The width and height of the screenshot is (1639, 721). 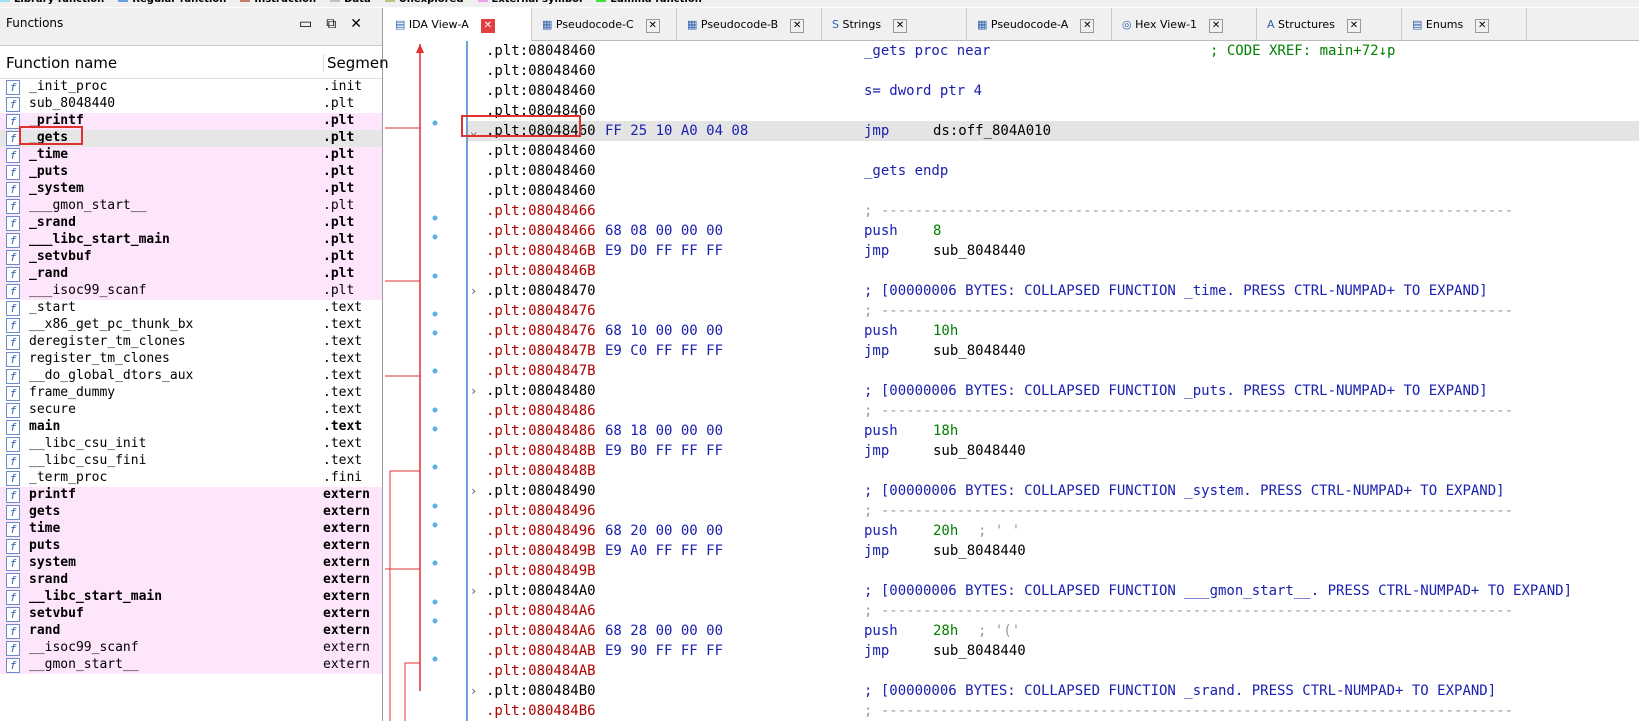 I want to click on function-row: f frame_dummy .text, so click(x=191, y=393).